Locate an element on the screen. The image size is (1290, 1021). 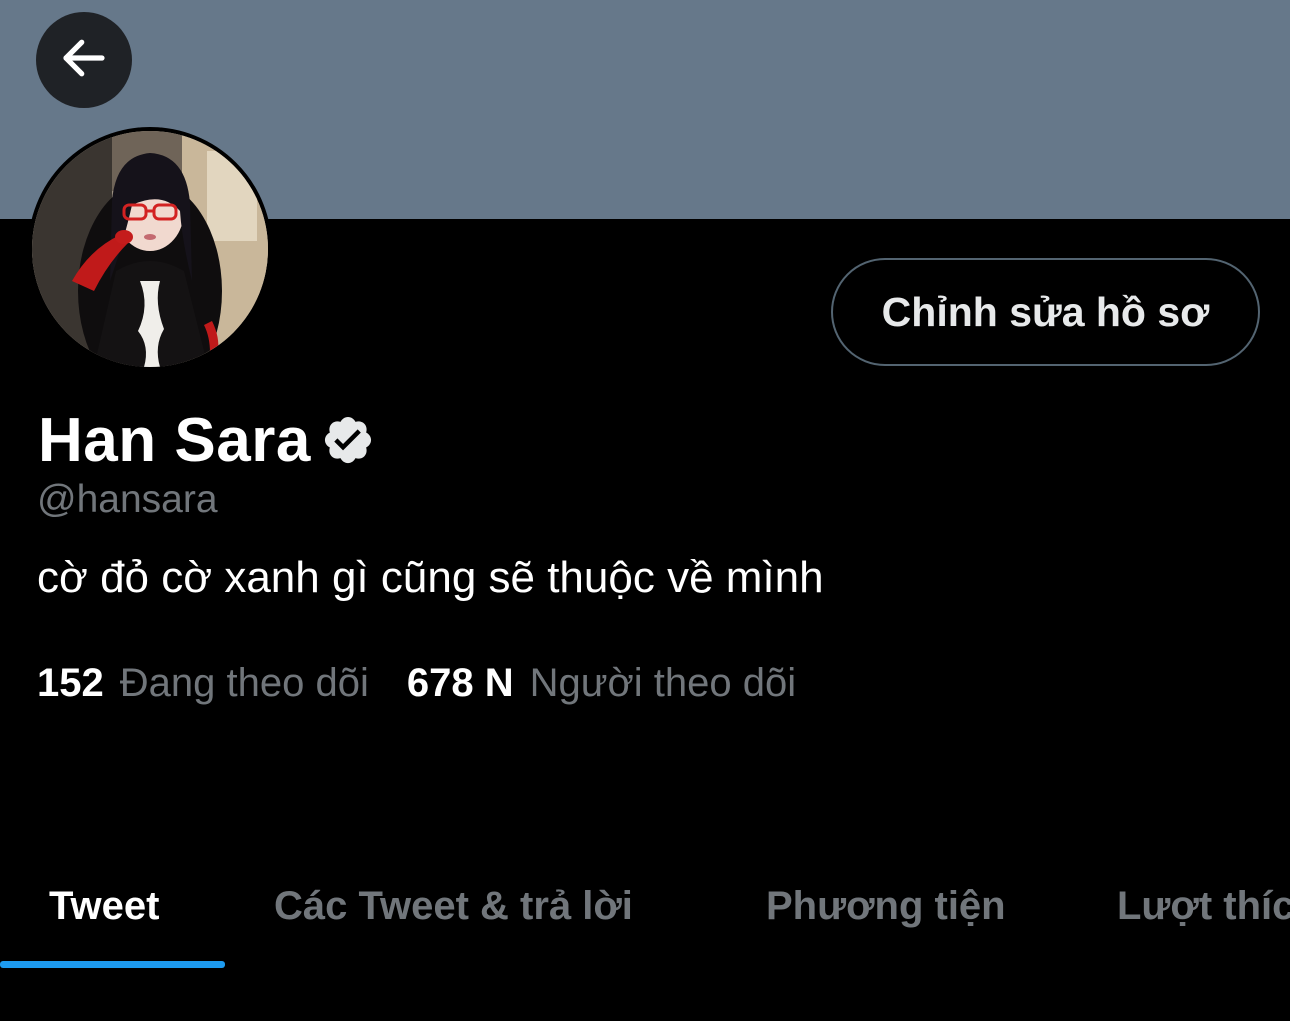
profile-bio: cờ đỏ cờ xanh gì cũng sẽ thuộc về mình is located at coordinates (430, 577).